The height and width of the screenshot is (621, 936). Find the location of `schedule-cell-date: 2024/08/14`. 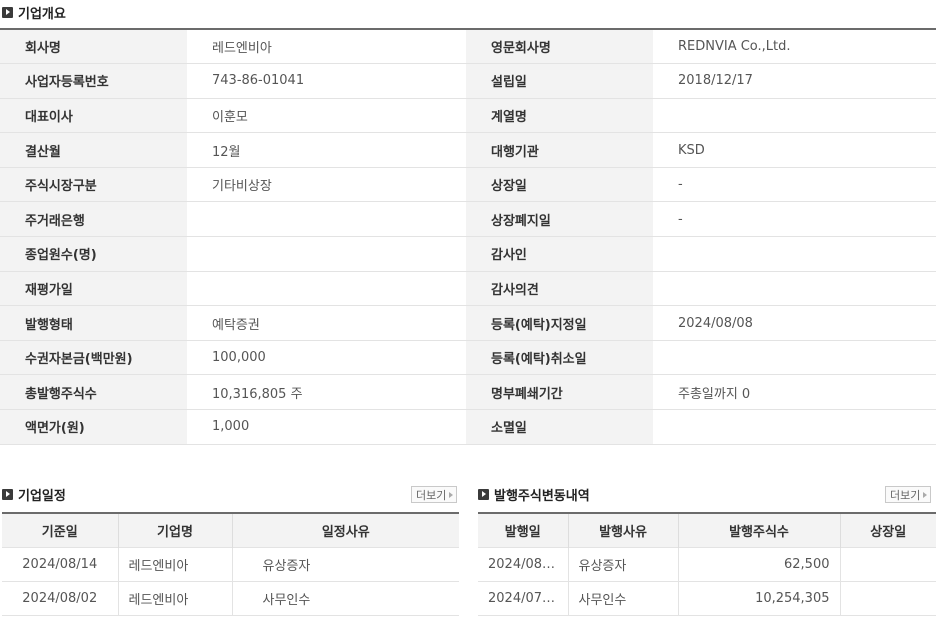

schedule-cell-date: 2024/08/14 is located at coordinates (60, 564).